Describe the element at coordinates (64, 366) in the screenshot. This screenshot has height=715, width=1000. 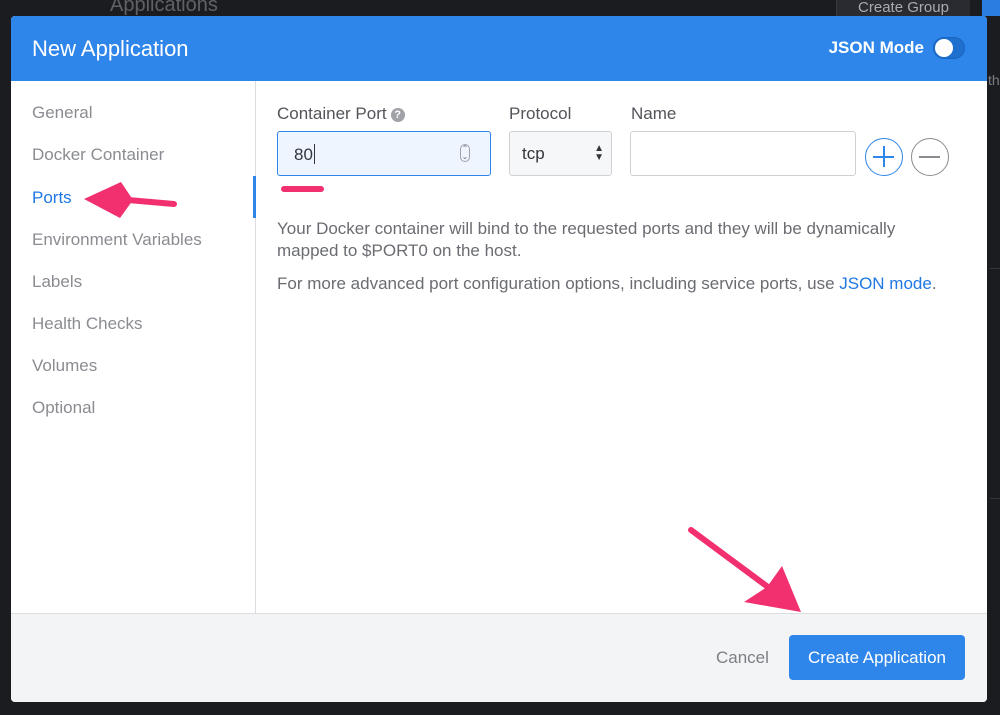
I see `sidebar-item-volumes: Volumes` at that location.